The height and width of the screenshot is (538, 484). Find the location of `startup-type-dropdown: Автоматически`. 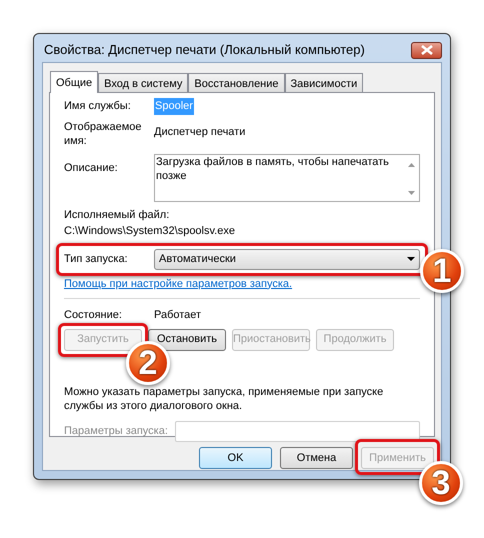

startup-type-dropdown: Автоматически is located at coordinates (287, 259).